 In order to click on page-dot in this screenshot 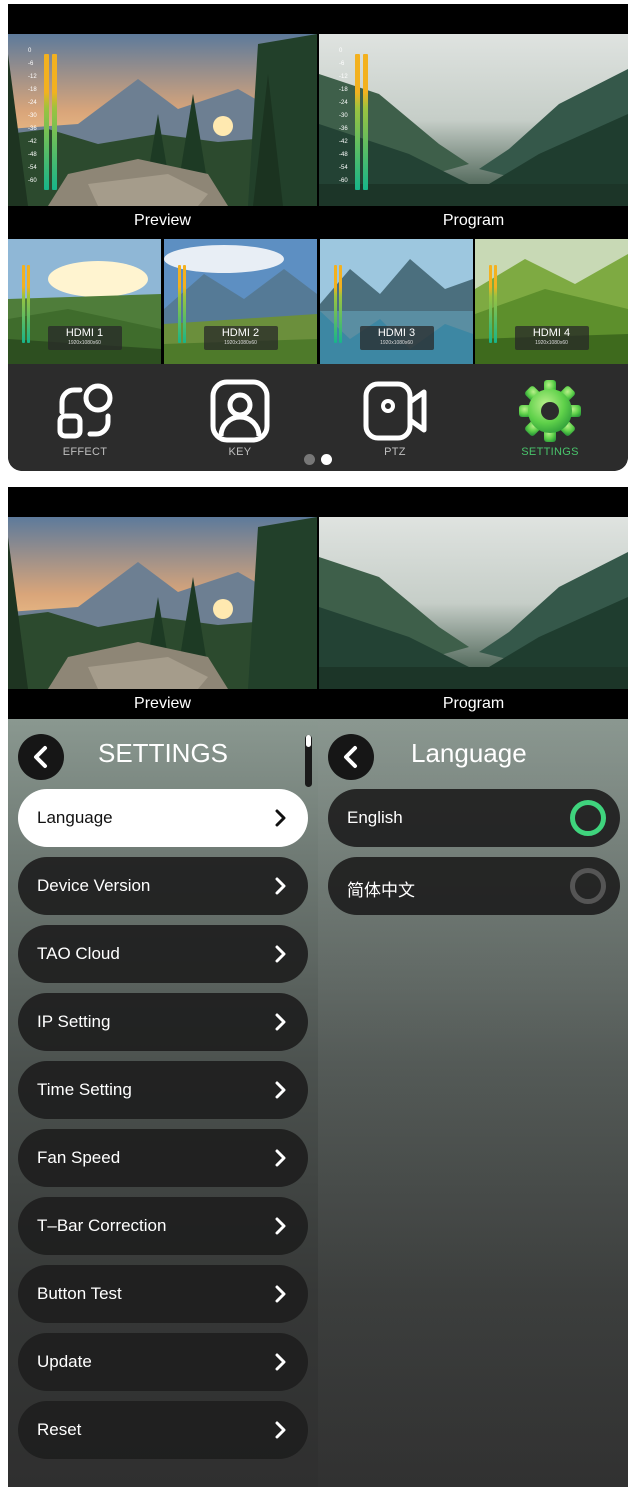, I will do `click(309, 459)`.